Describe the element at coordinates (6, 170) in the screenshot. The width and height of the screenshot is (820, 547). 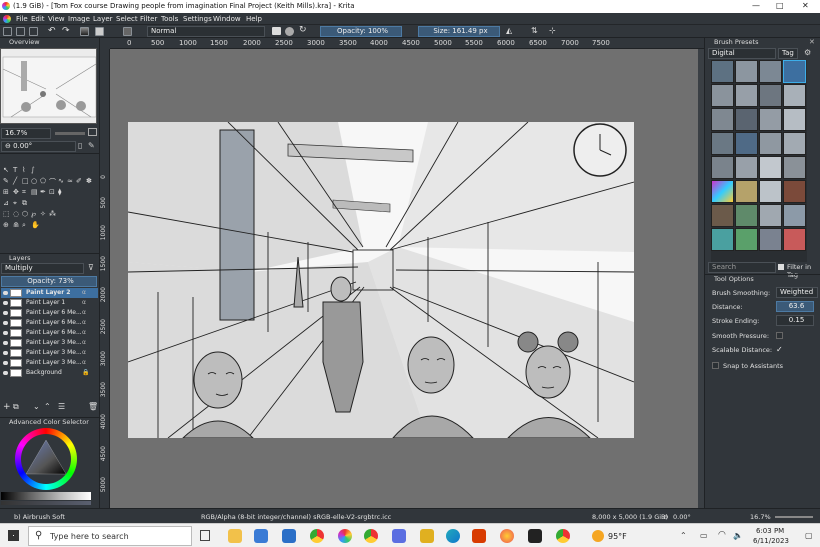
I see `select-shapes-icon: ↖` at that location.